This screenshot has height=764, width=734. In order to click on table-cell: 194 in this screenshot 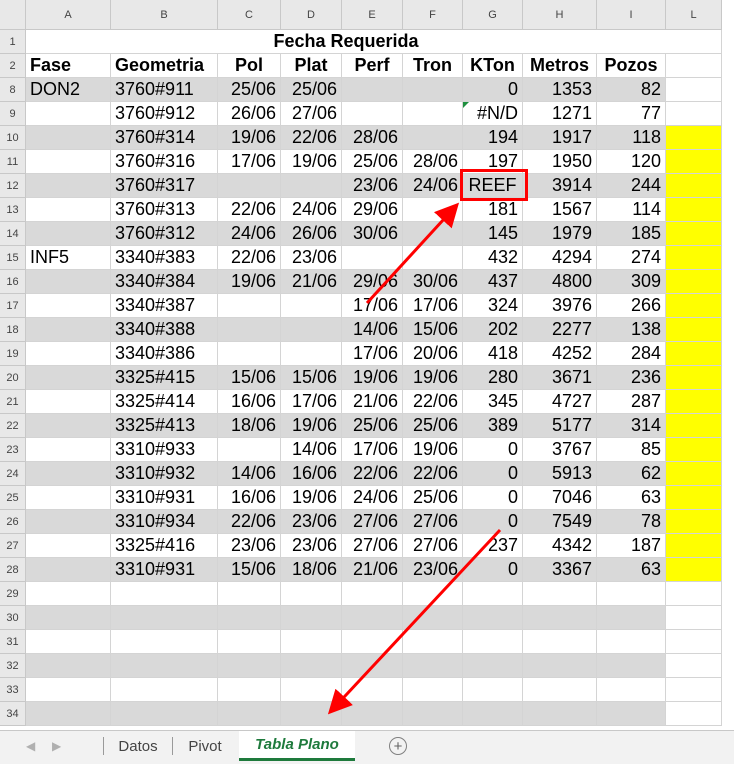, I will do `click(493, 138)`.